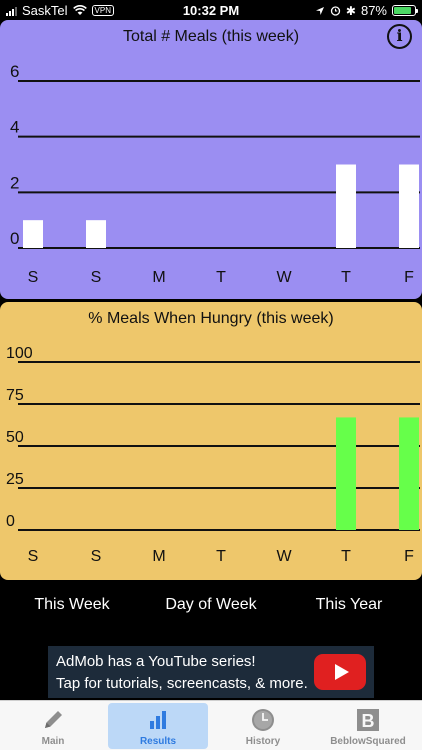 Image resolution: width=422 pixels, height=750 pixels. Describe the element at coordinates (53, 741) in the screenshot. I see `tab-main-label: Main` at that location.